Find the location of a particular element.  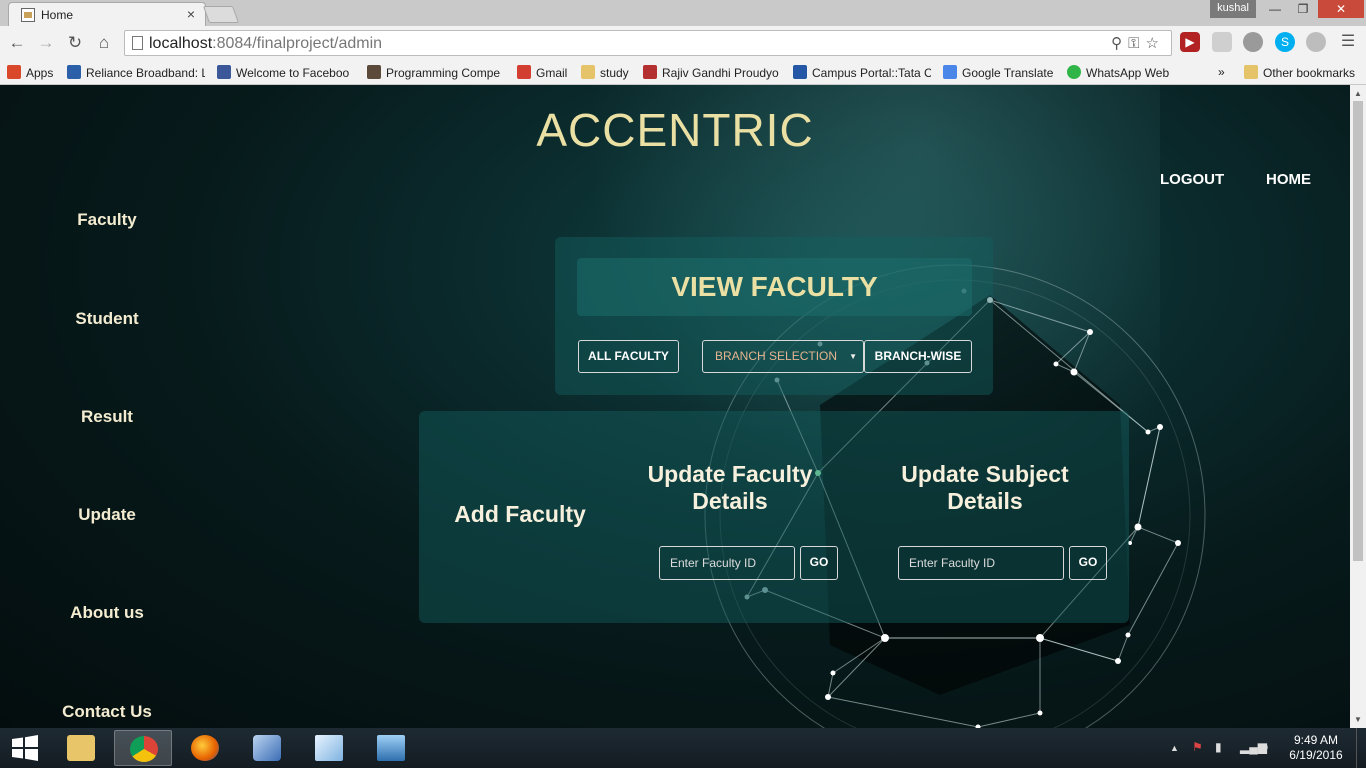

reload-icon: ↻ is located at coordinates (75, 43).